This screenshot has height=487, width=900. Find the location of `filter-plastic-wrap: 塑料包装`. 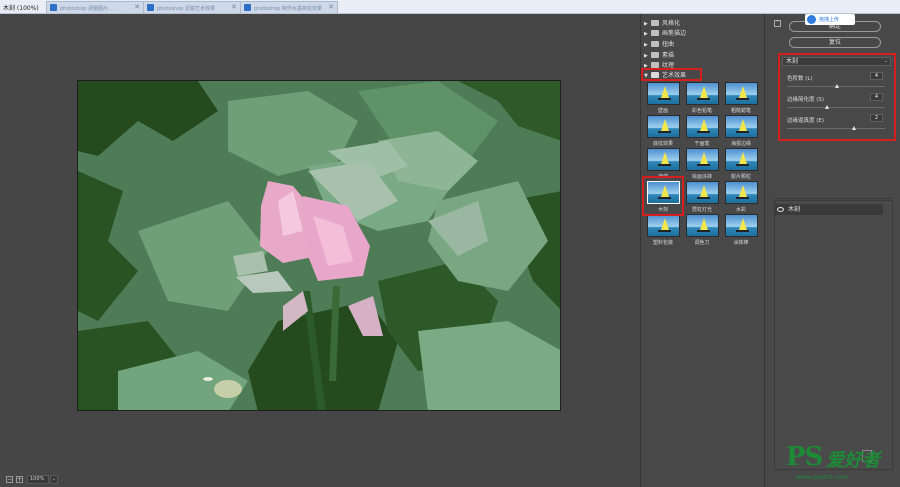

filter-plastic-wrap: 塑料包装 is located at coordinates (663, 230).